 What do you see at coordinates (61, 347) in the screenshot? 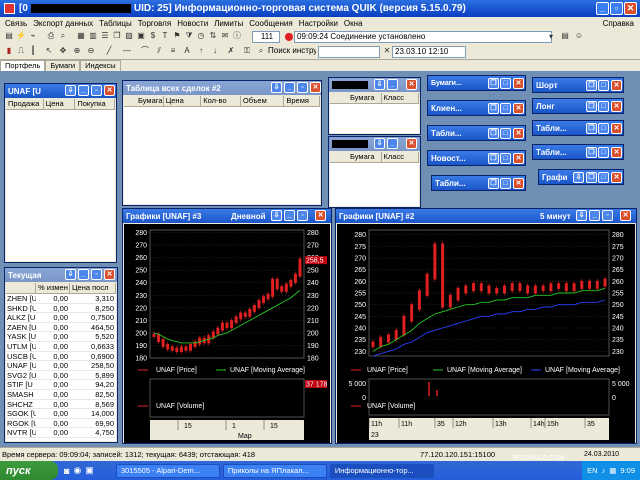
I see `table-row: UTLM [U 0,00 0,6633` at bounding box center [61, 347].